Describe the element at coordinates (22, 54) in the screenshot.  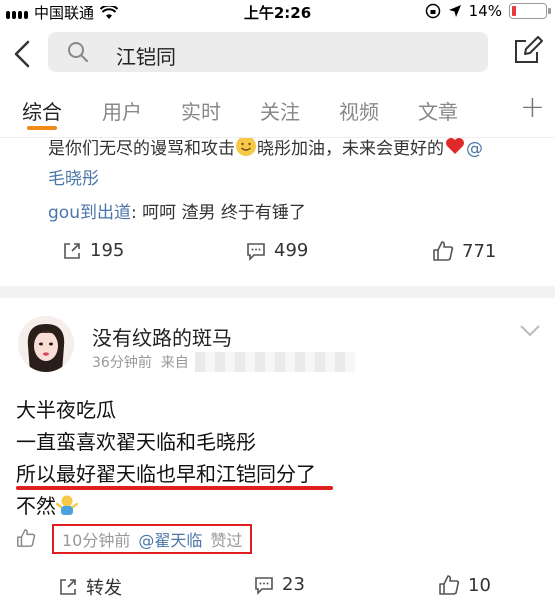
I see `back-arrow-icon` at that location.